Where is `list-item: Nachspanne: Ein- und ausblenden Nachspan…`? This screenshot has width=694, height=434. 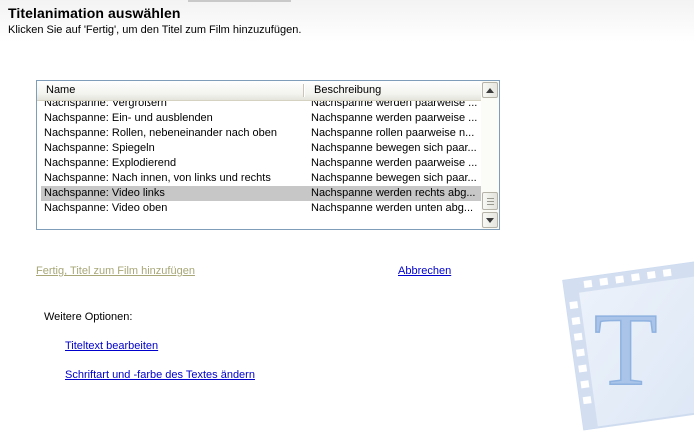
list-item: Nachspanne: Ein- und ausblenden Nachspan… is located at coordinates (261, 118).